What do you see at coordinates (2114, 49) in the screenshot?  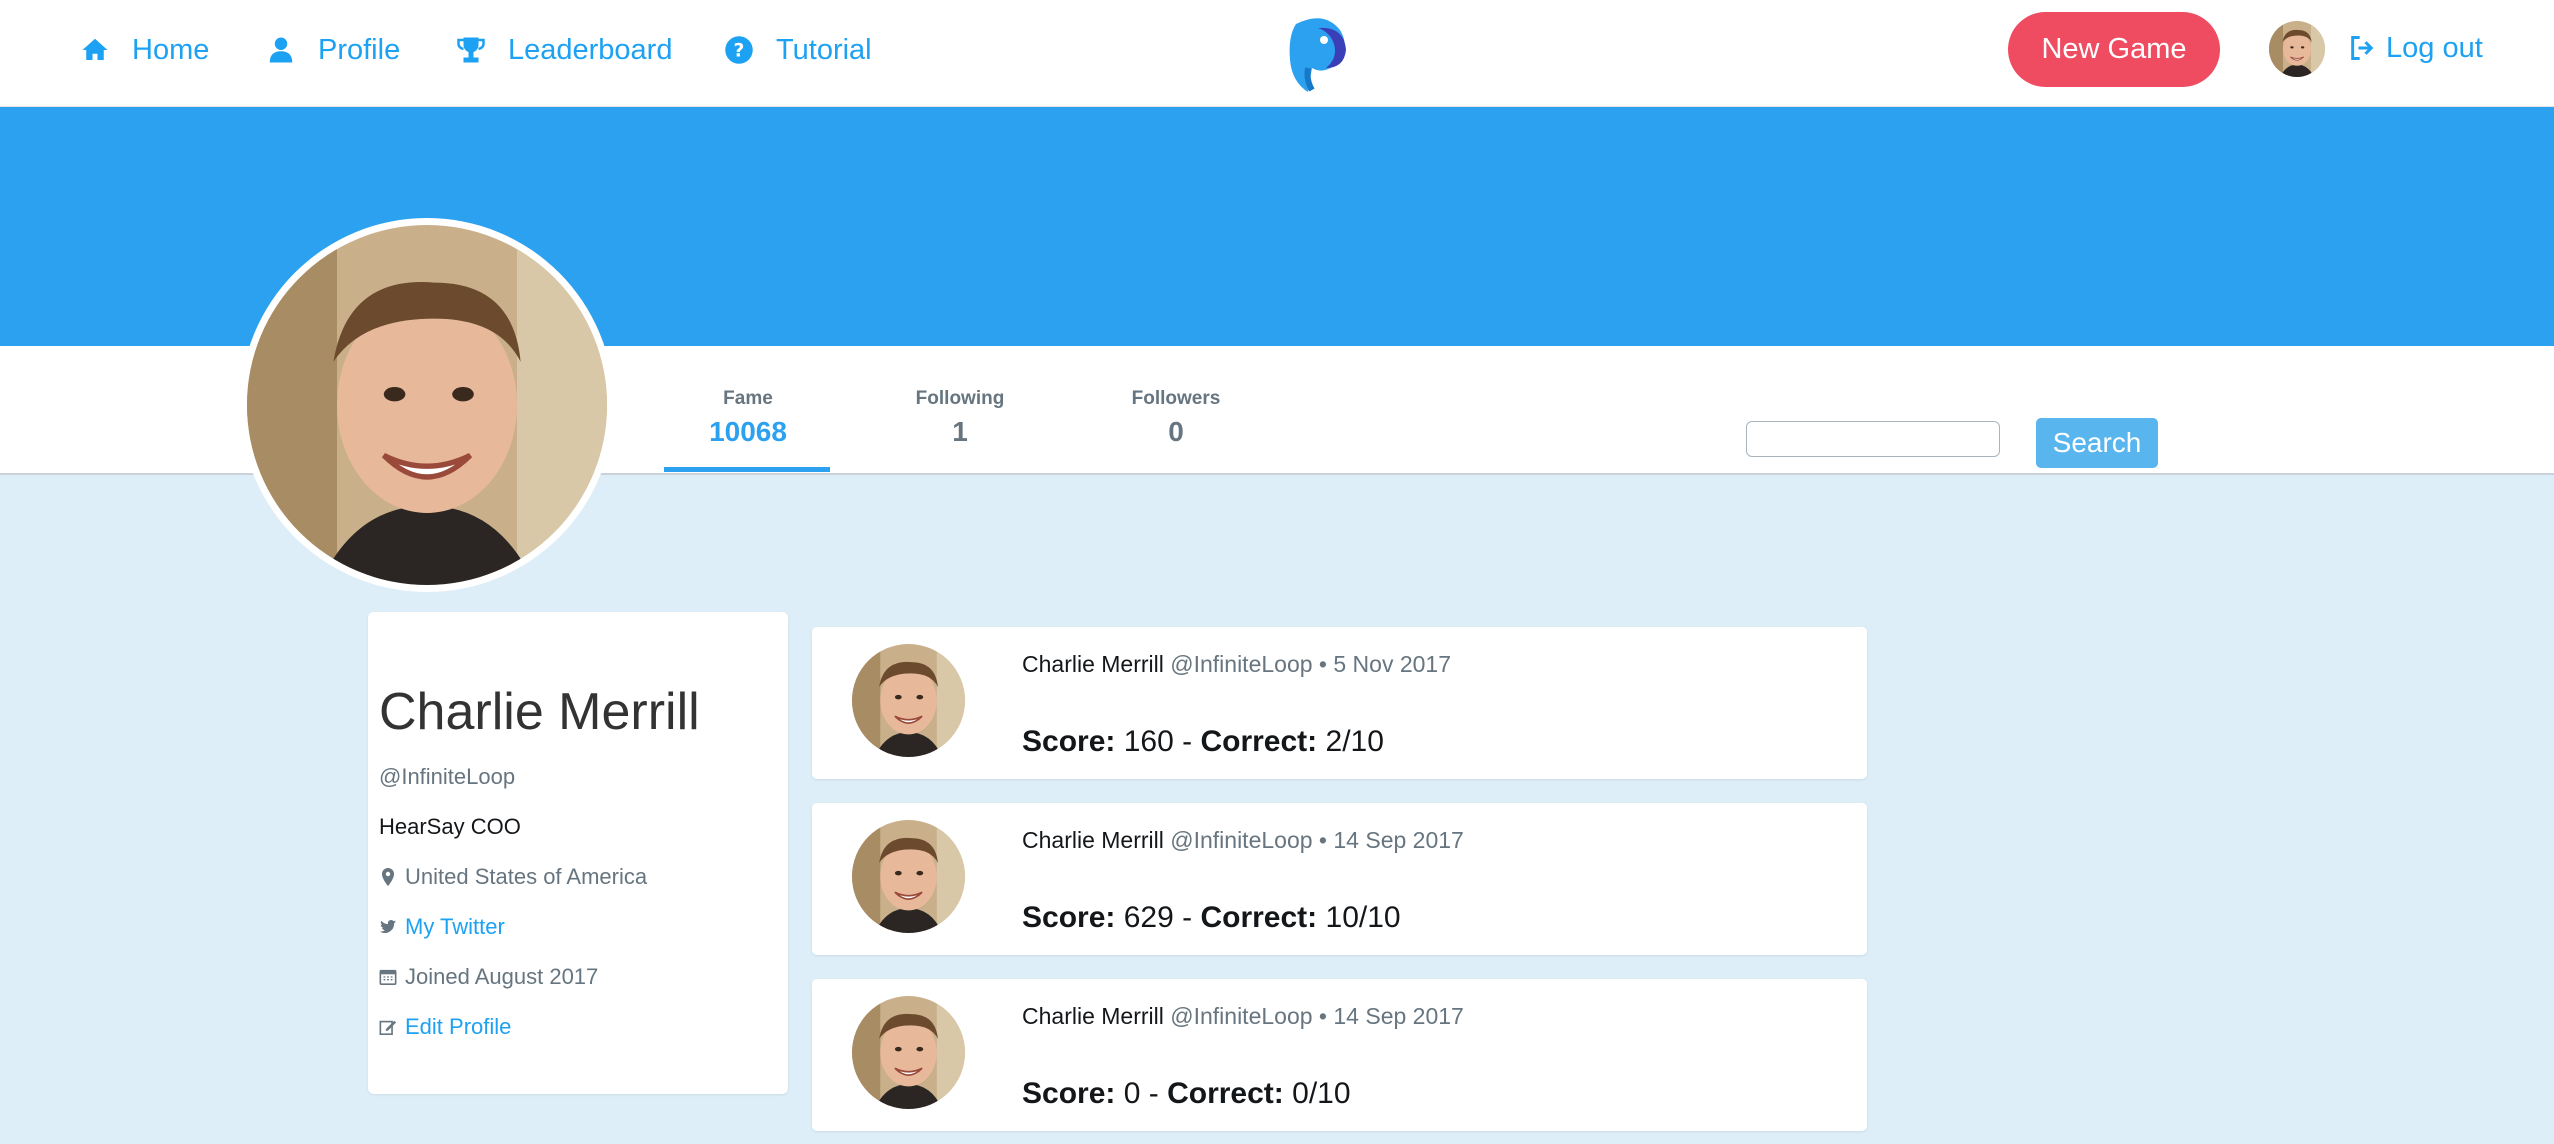 I see `new-game-button: New Game` at bounding box center [2114, 49].